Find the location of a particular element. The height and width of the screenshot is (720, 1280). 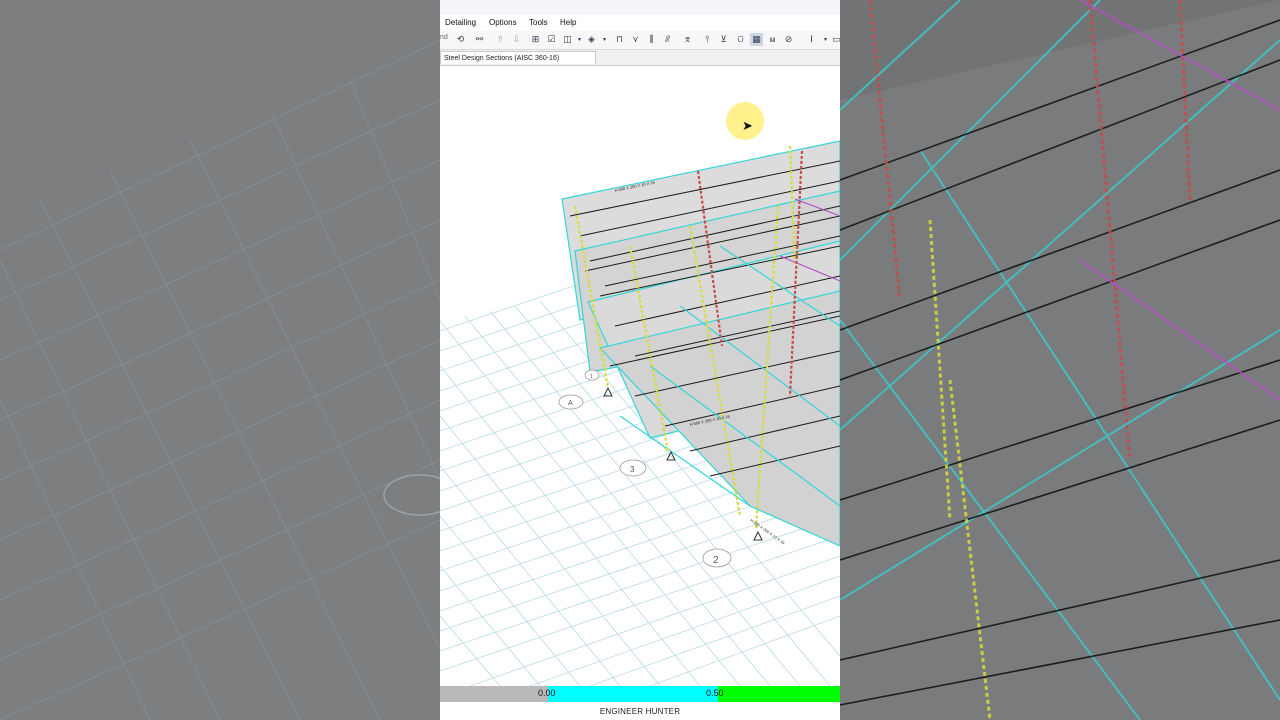

area-icon: ⩂ is located at coordinates (740, 39).